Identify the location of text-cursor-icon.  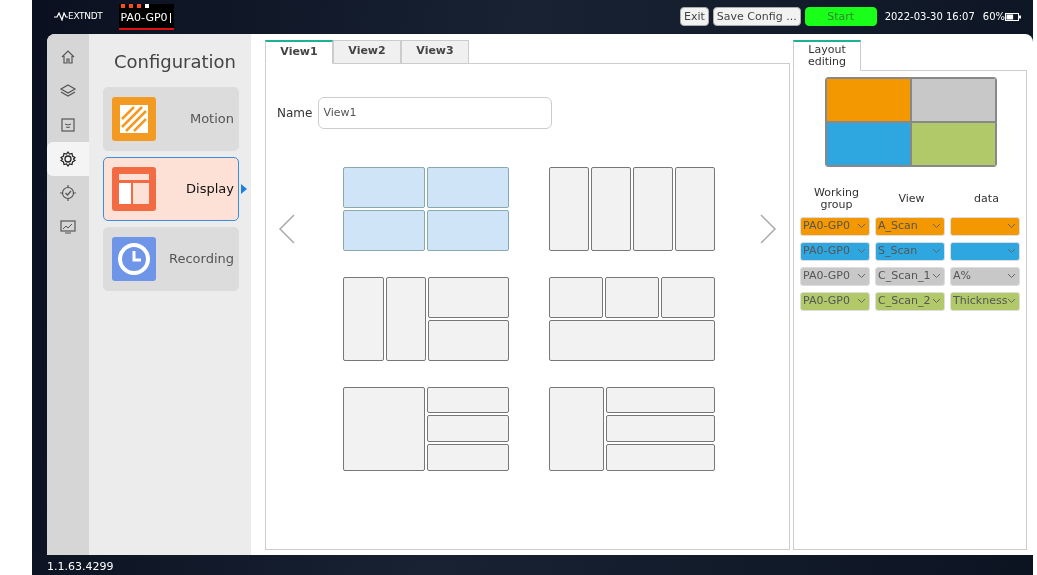
(170, 17).